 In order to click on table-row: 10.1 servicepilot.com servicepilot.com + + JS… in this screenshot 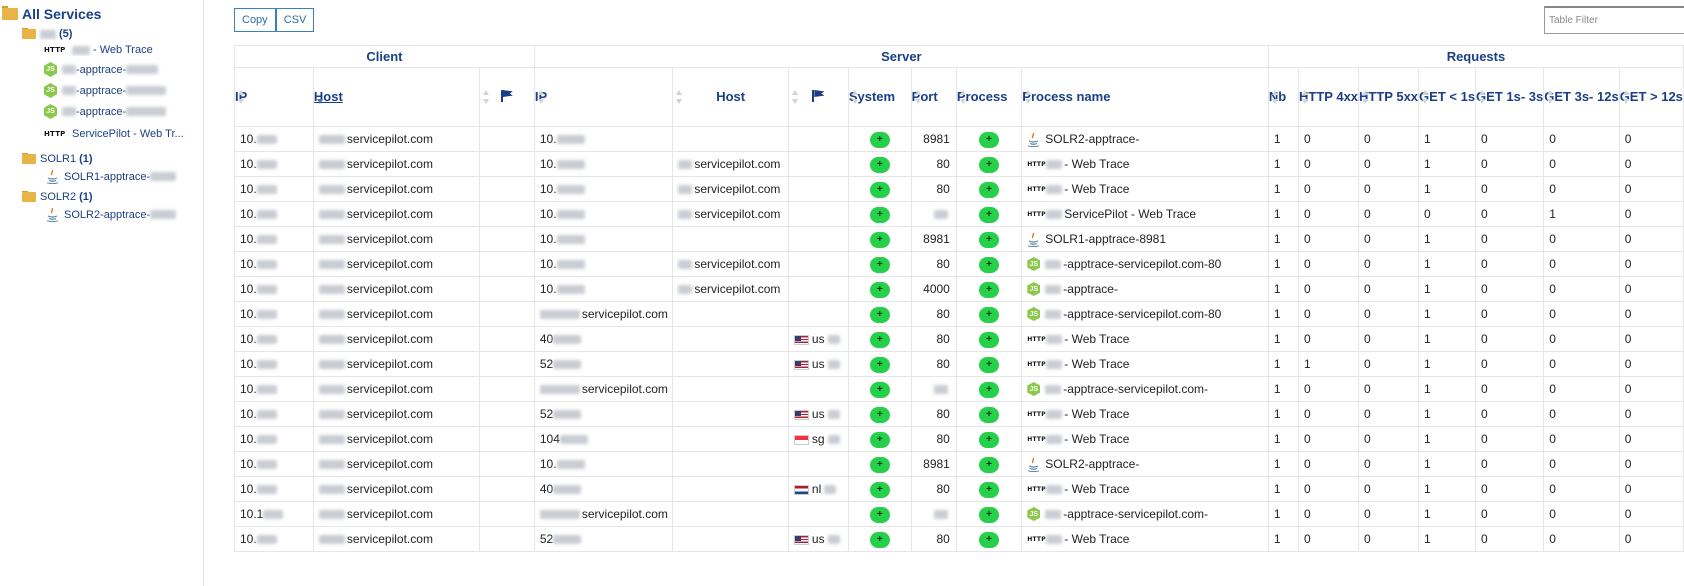, I will do `click(959, 514)`.